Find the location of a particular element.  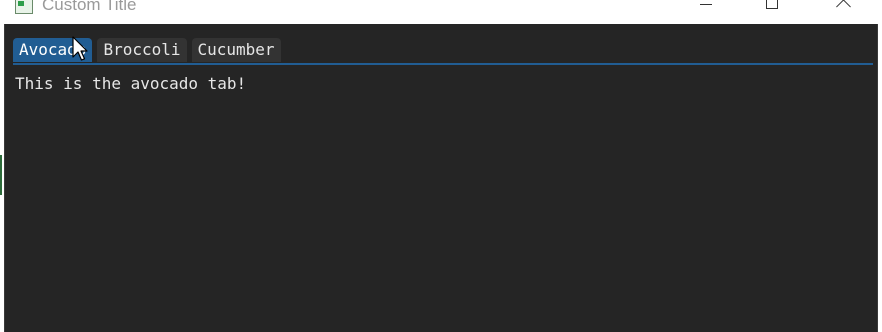

mouse-pointer-icon is located at coordinates (80, 48).